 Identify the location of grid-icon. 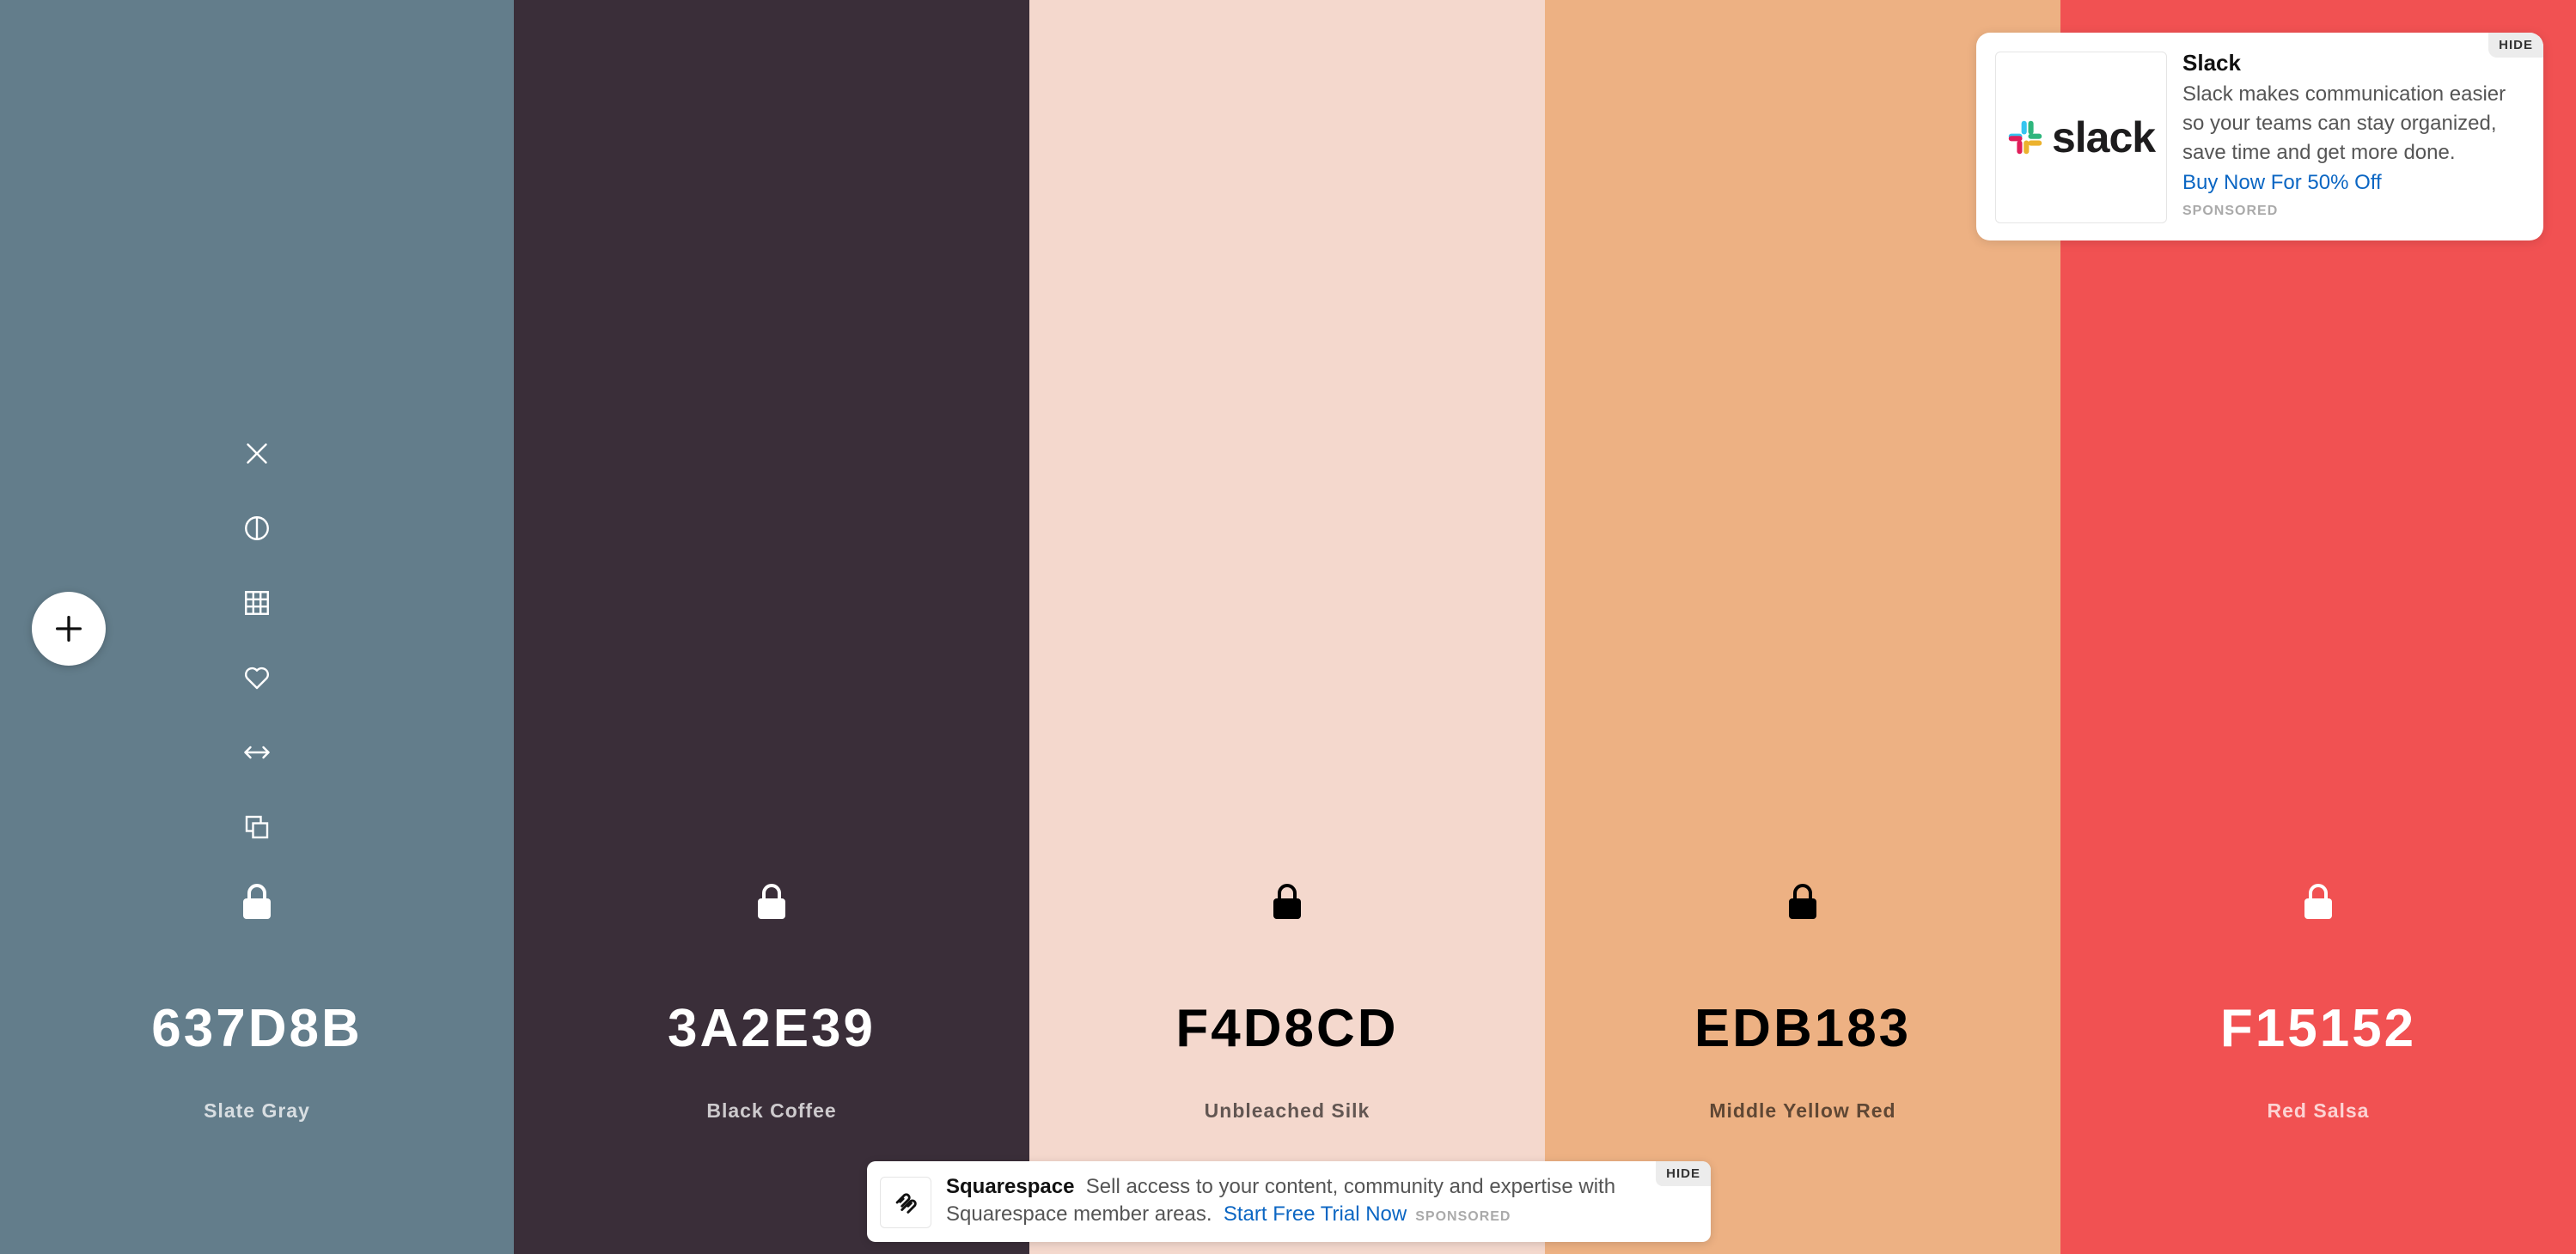
(257, 603).